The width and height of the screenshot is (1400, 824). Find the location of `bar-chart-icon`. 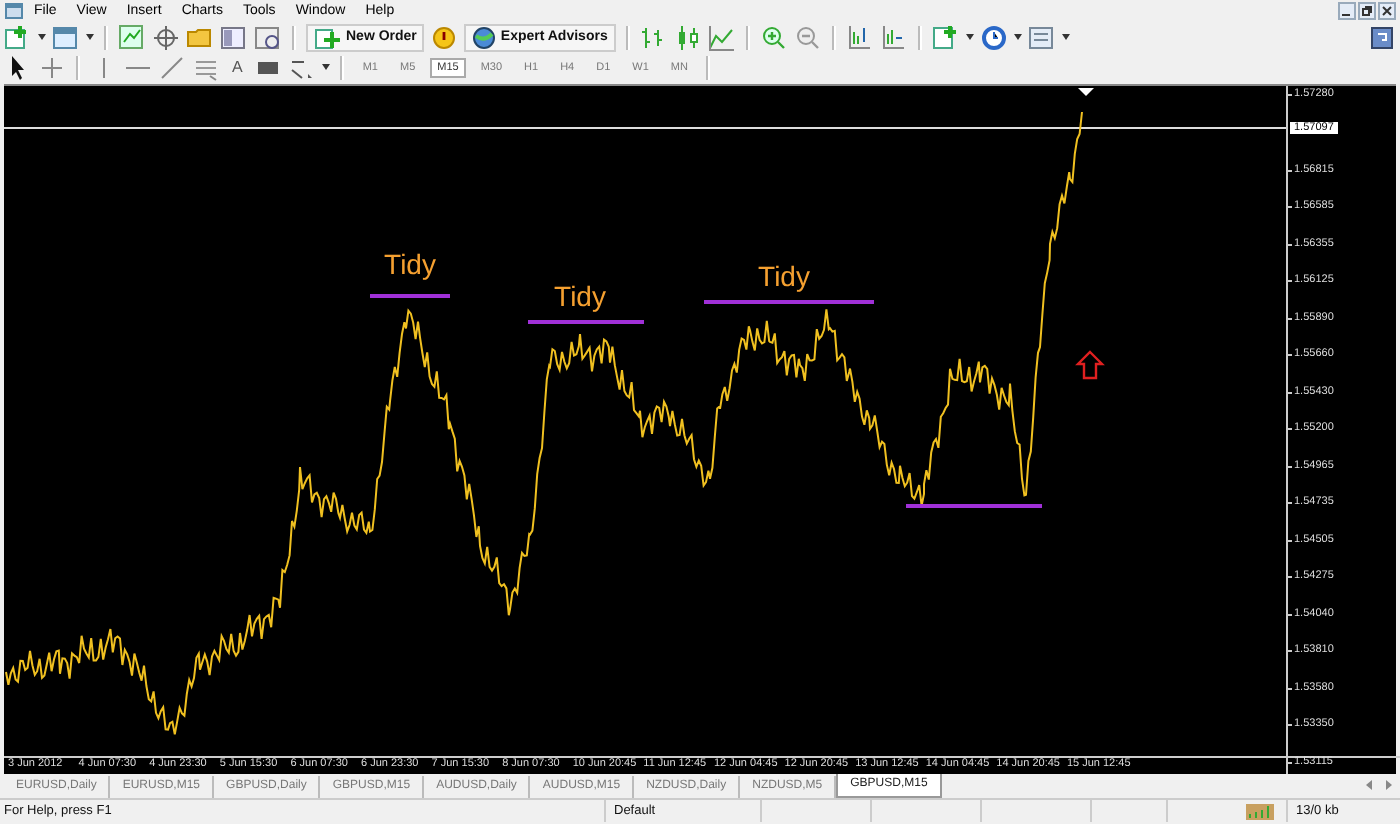

bar-chart-icon is located at coordinates (653, 37).